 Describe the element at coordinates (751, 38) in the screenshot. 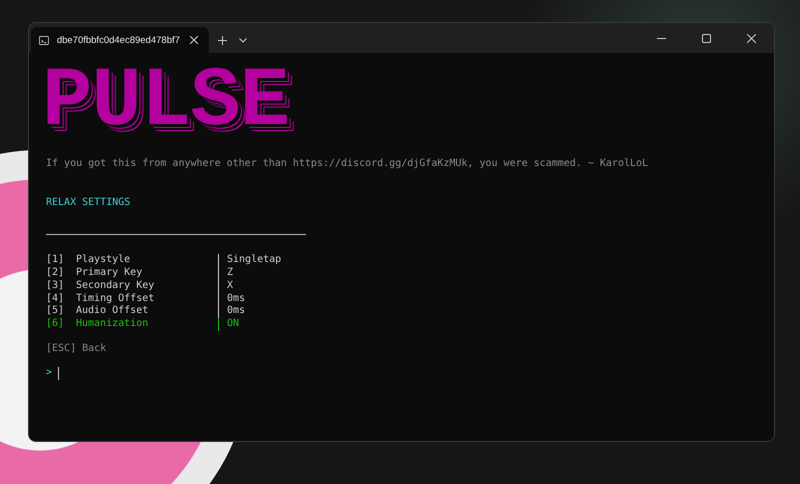

I see `close-icon` at that location.